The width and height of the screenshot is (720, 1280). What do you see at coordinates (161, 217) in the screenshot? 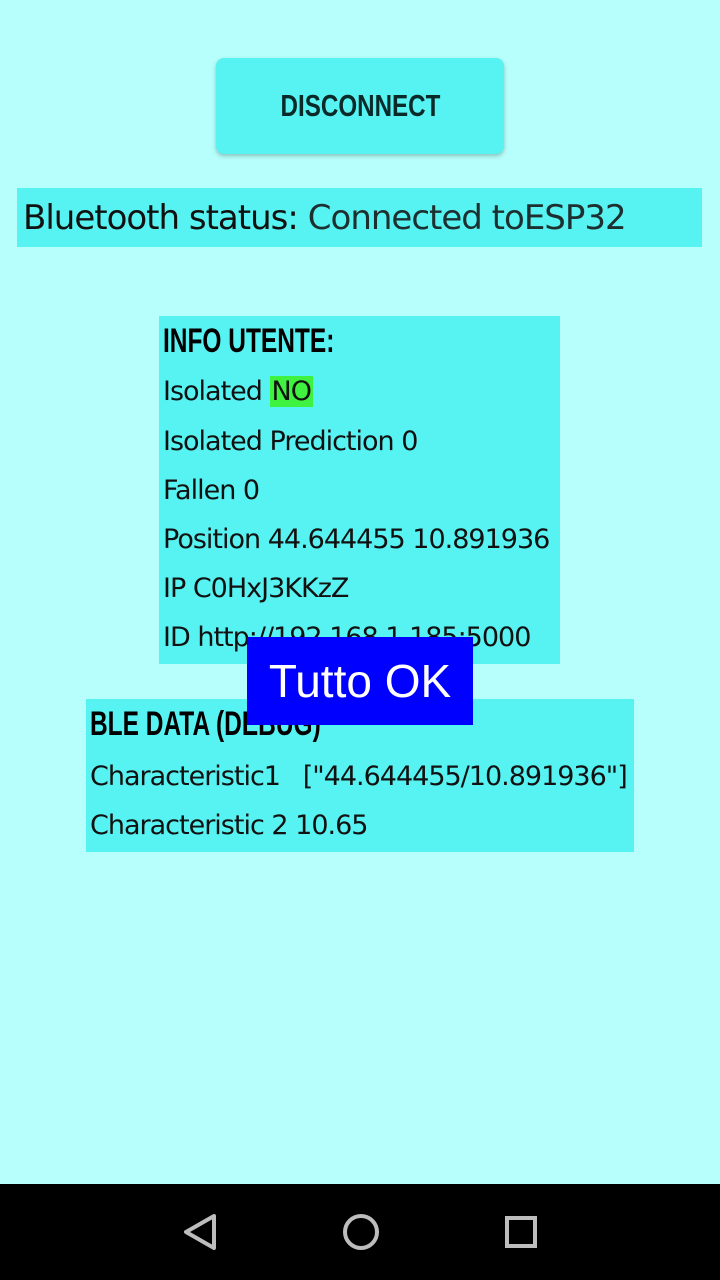
I see `bluetooth-status-label: Bluetooth status:` at bounding box center [161, 217].